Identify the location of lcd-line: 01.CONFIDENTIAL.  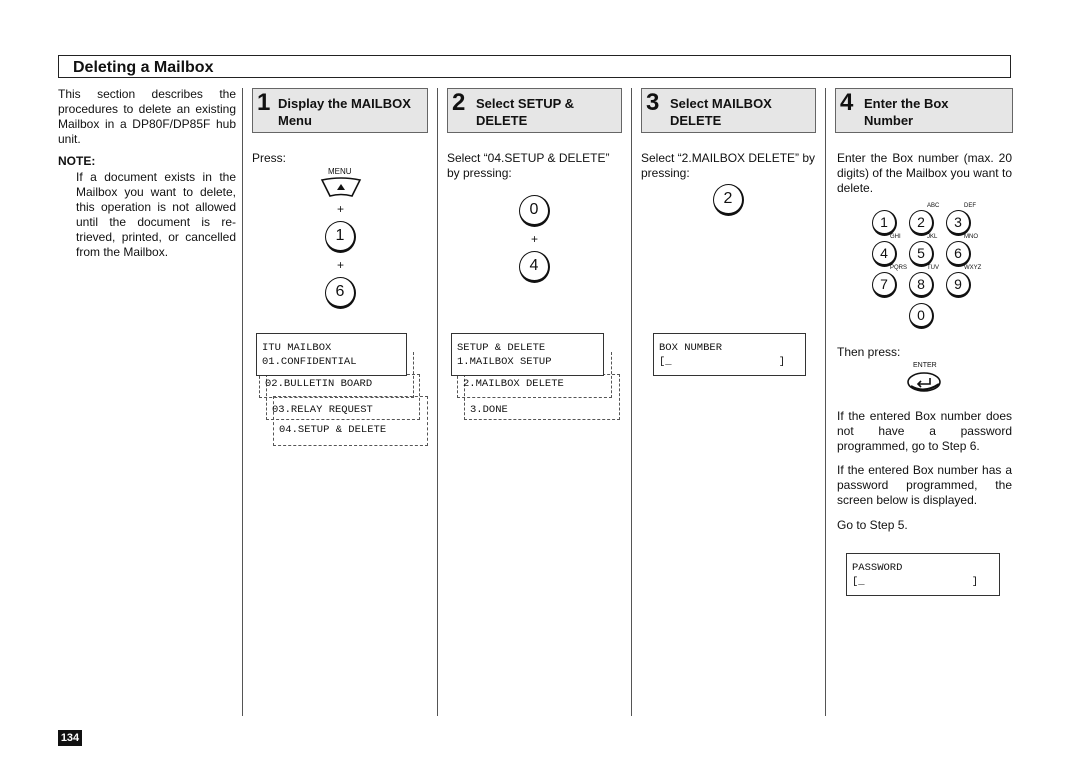
(309, 362).